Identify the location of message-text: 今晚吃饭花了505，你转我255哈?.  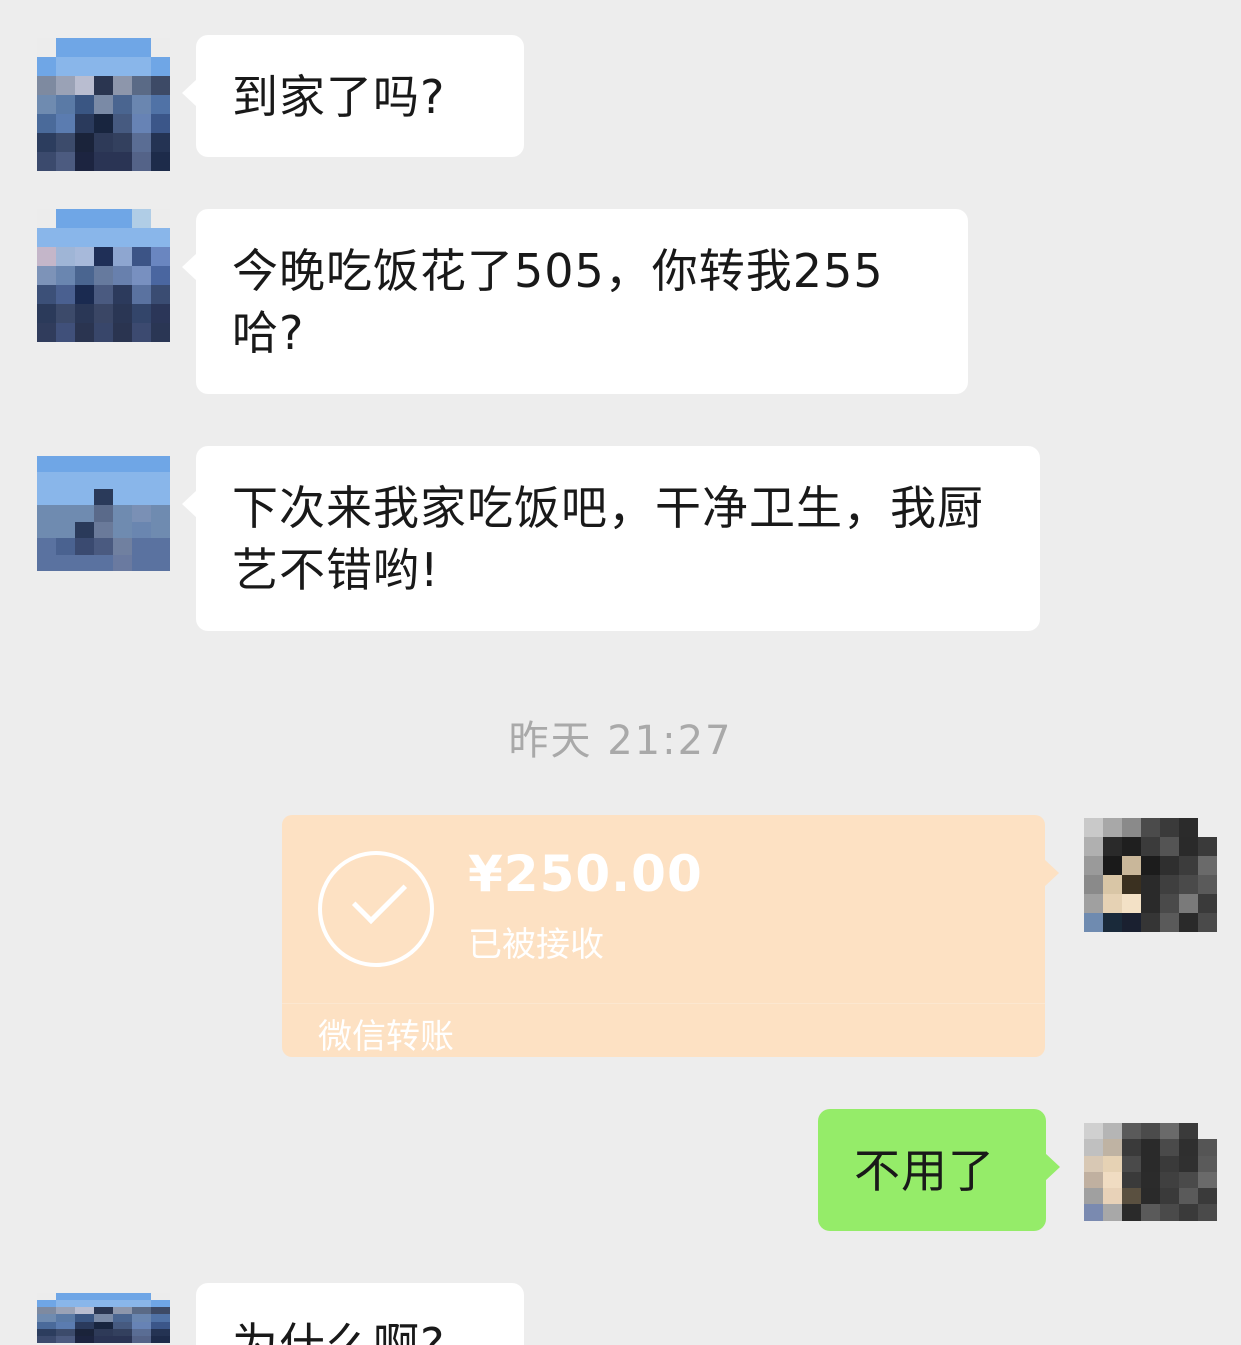
(558, 302).